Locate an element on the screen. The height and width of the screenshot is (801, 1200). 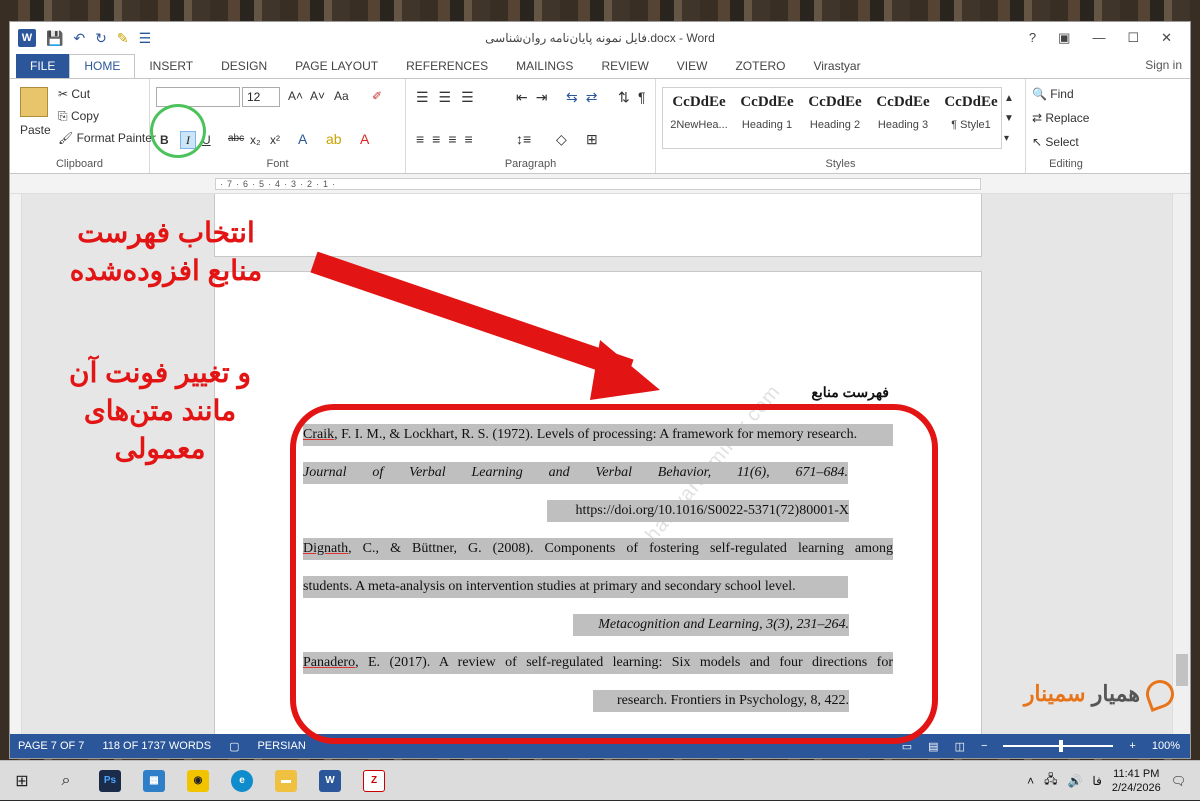
start-button: ⊞ is located at coordinates (22, 781).